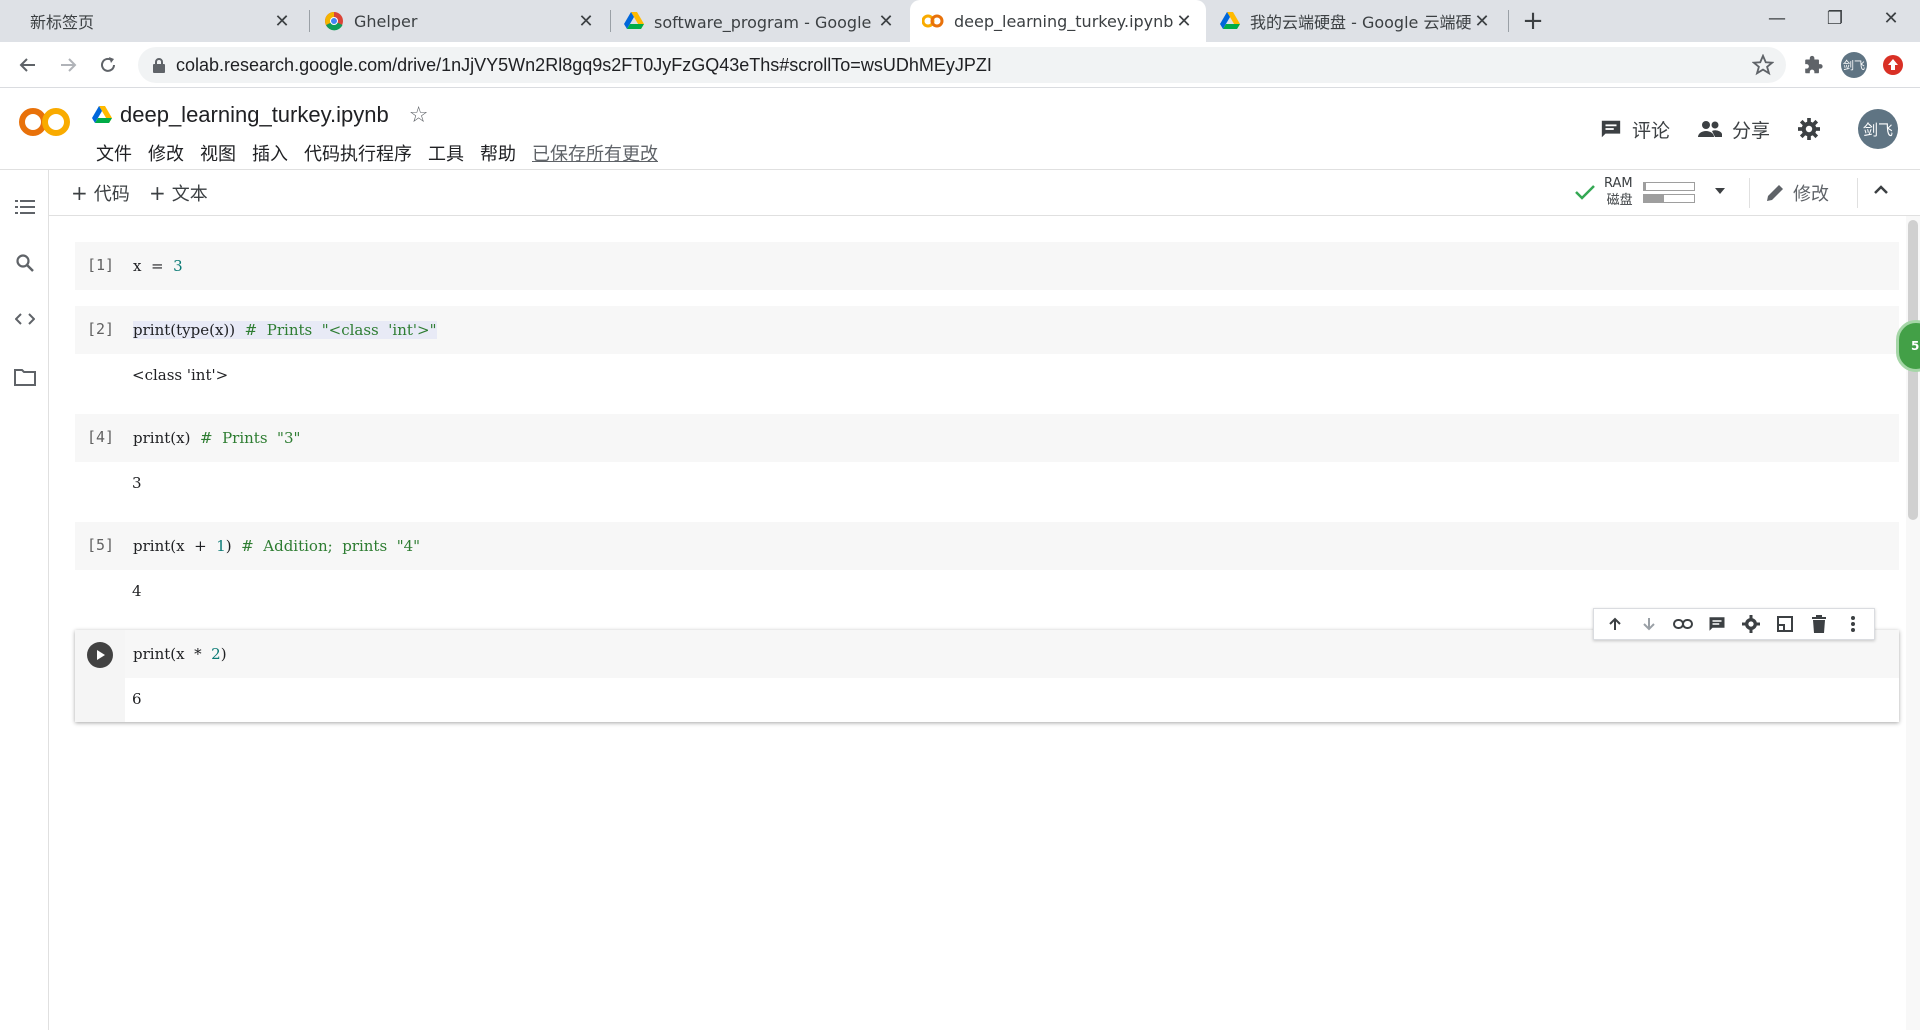  I want to click on add-code-button: + 代码, so click(100, 193).